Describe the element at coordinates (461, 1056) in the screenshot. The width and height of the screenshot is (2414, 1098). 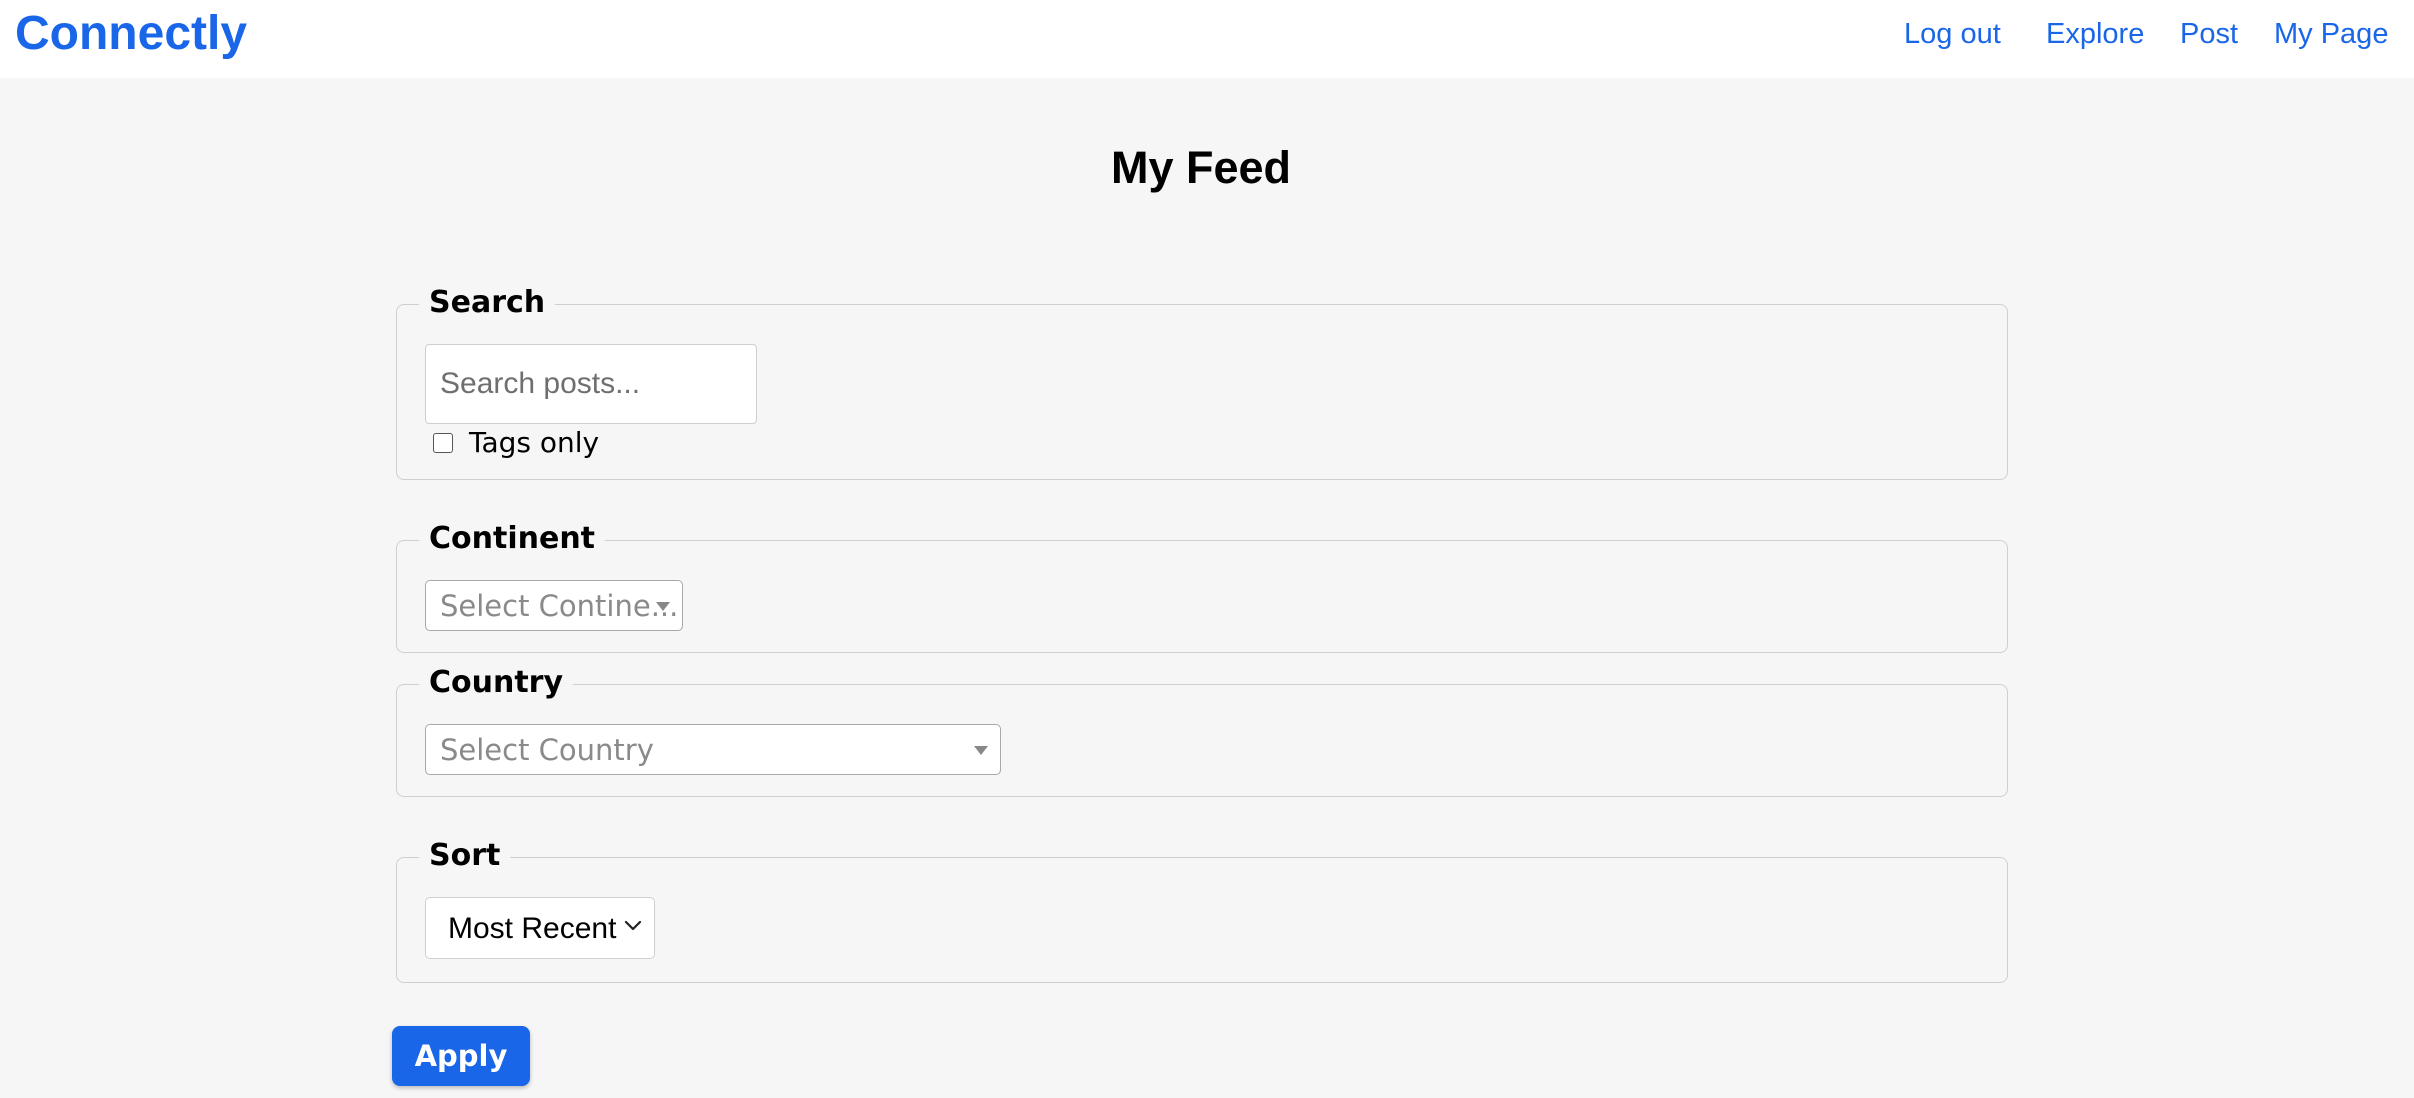
I see `apply-button: Apply` at that location.